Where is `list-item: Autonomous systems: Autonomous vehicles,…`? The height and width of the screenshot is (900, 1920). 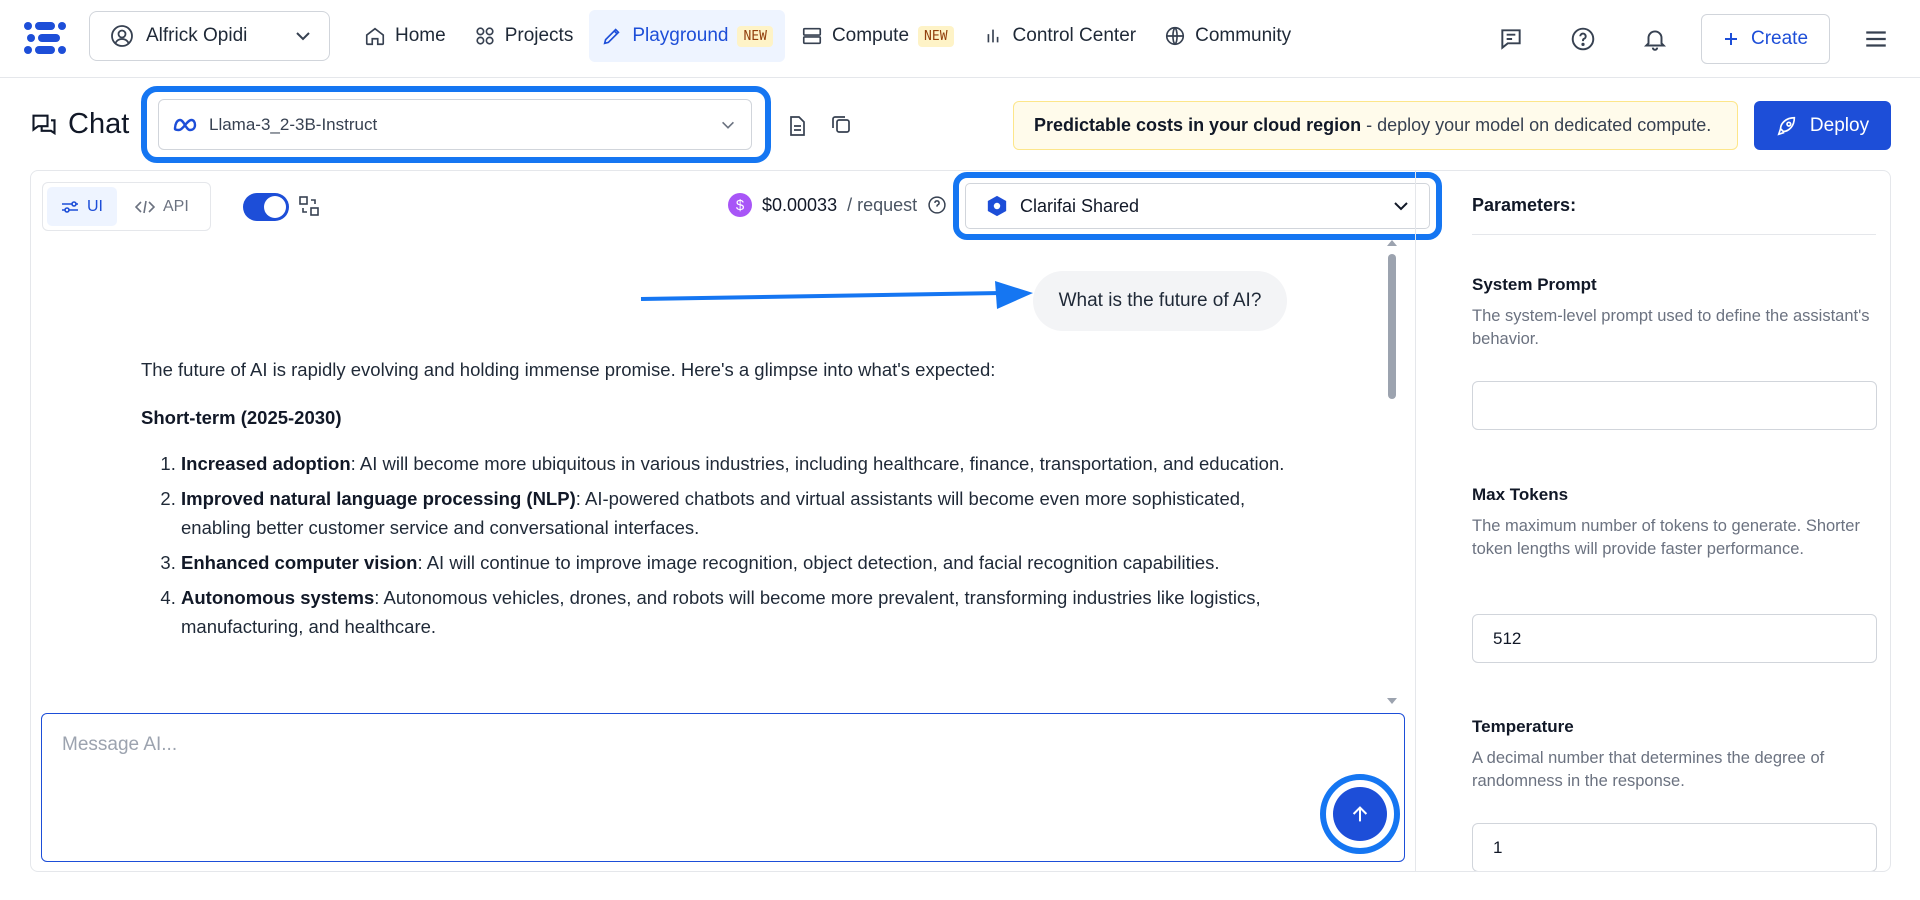 list-item: Autonomous systems: Autonomous vehicles,… is located at coordinates (736, 612).